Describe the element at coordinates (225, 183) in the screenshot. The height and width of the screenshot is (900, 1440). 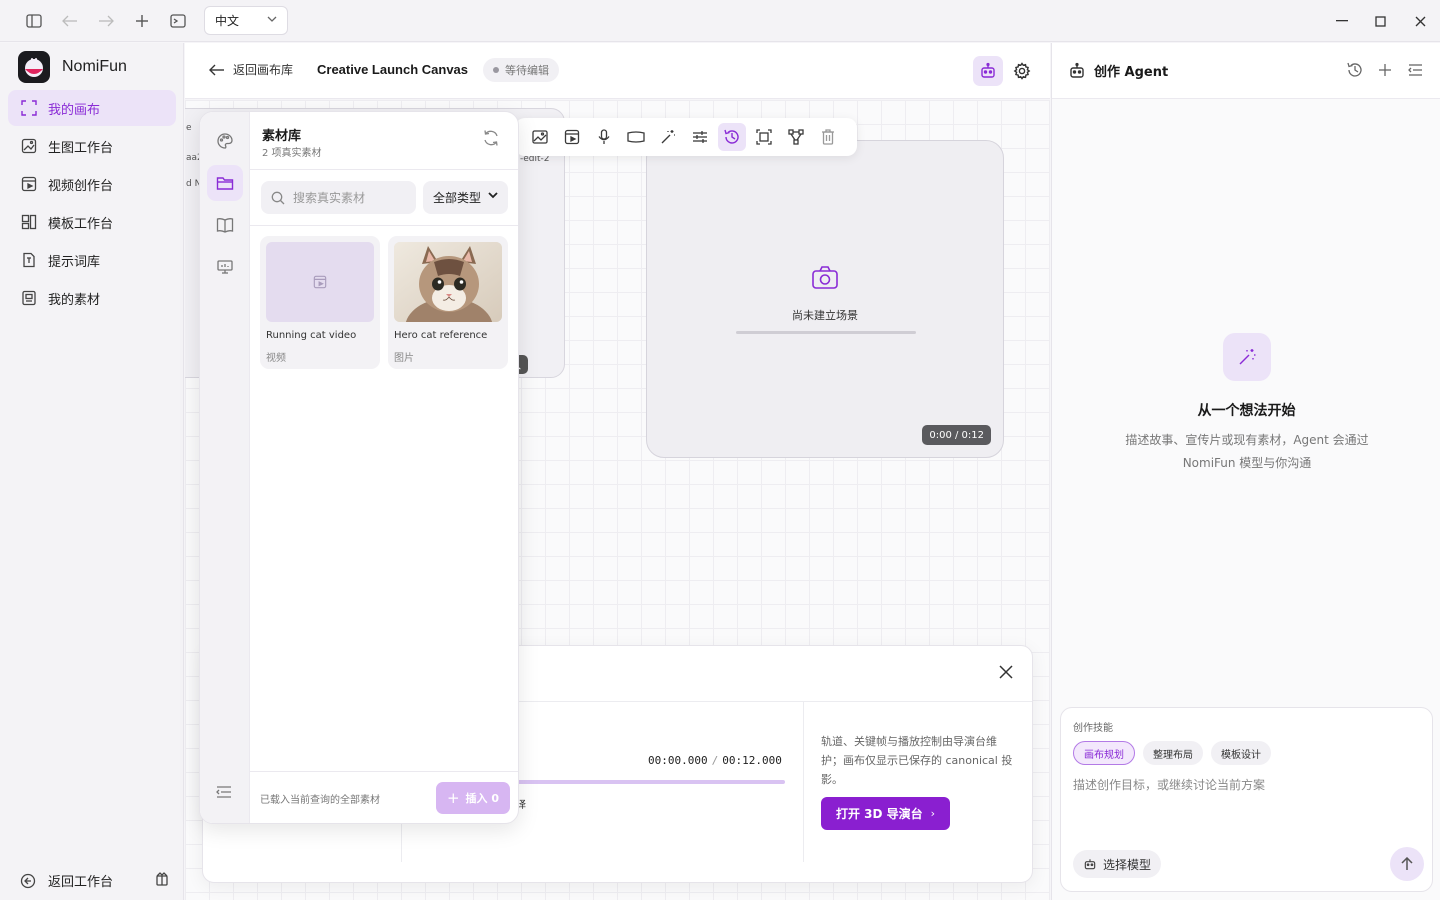
I see `folder-icon` at that location.